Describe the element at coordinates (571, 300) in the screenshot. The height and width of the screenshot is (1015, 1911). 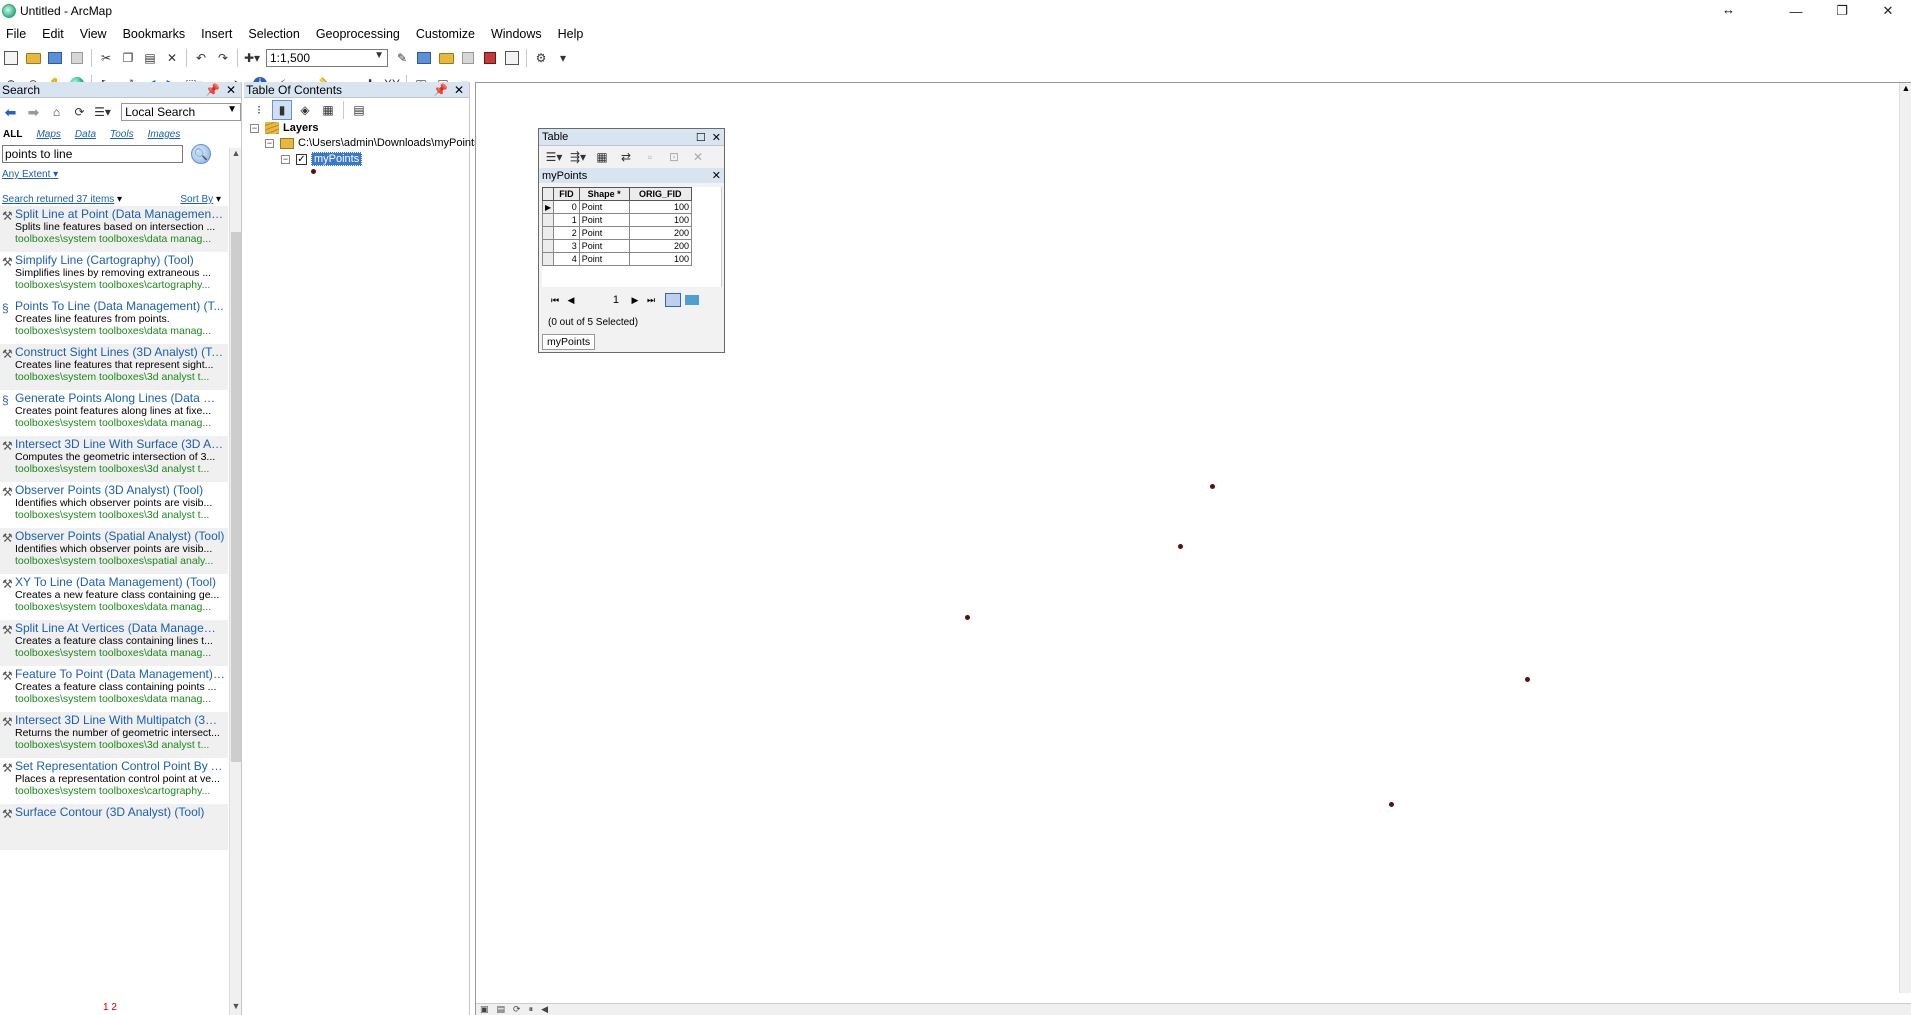
I see `previous-record-icon: ◀` at that location.